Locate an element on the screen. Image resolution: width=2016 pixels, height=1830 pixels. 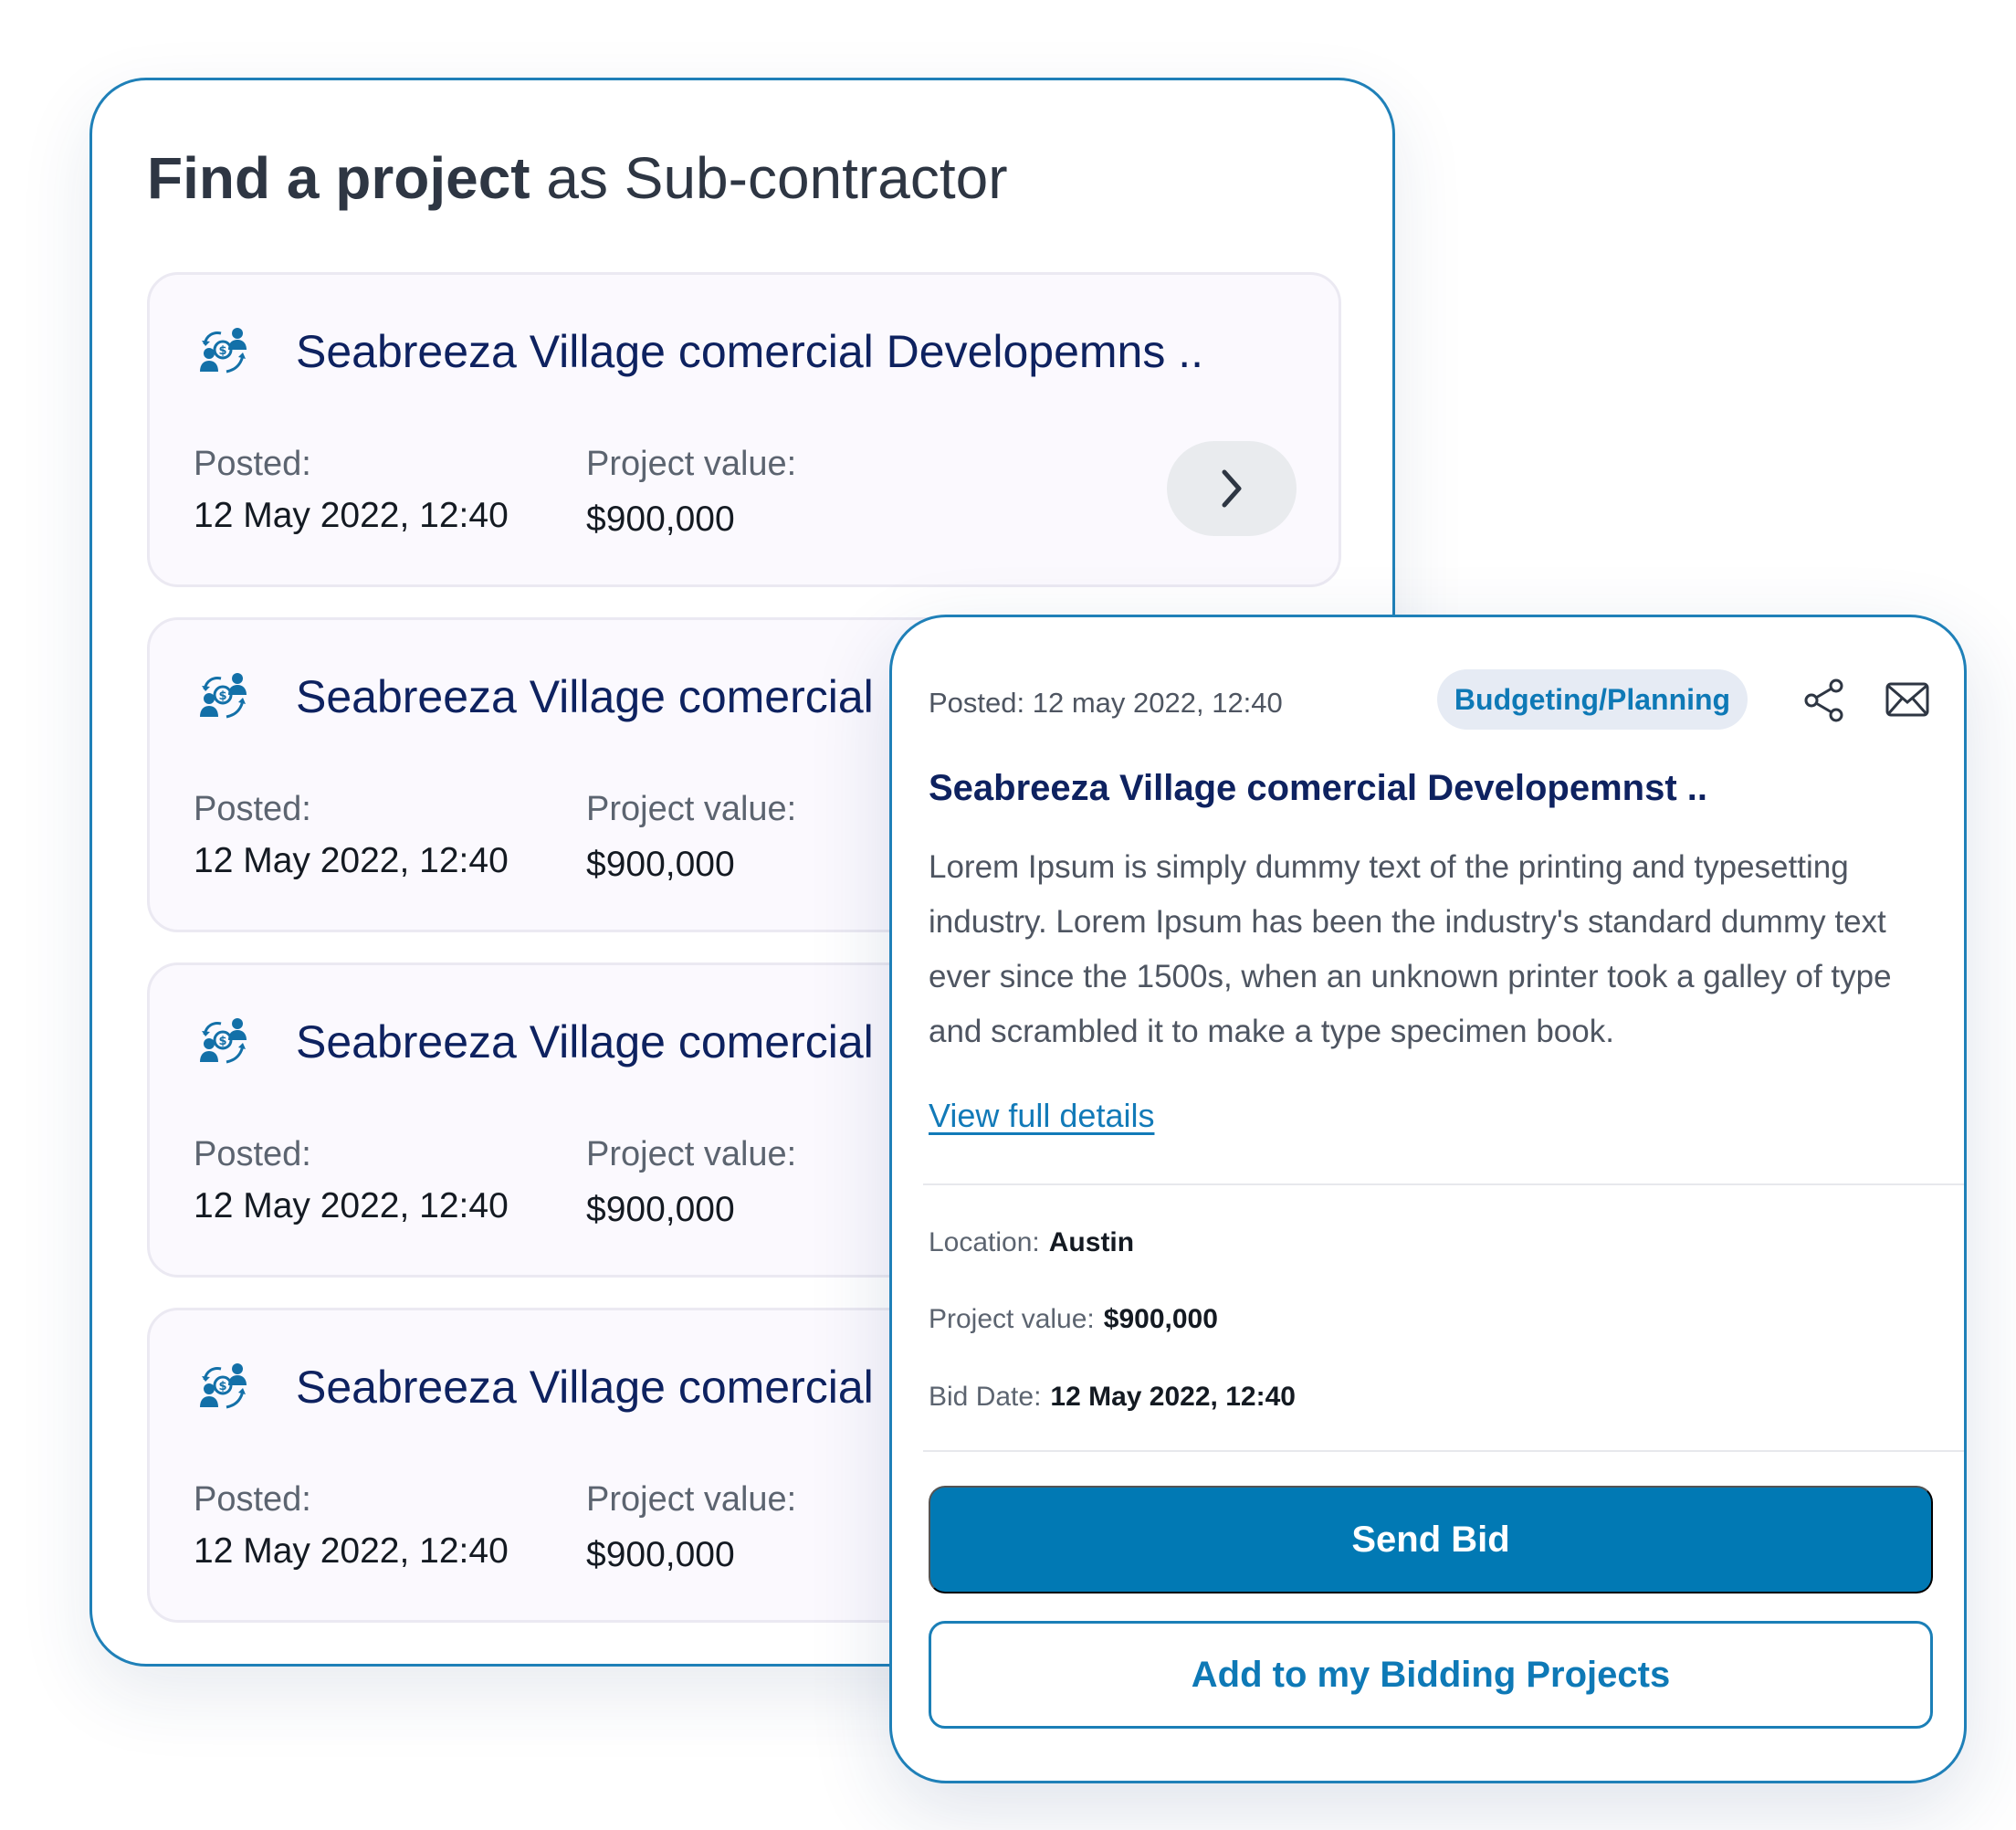
mail-icon is located at coordinates (1907, 699).